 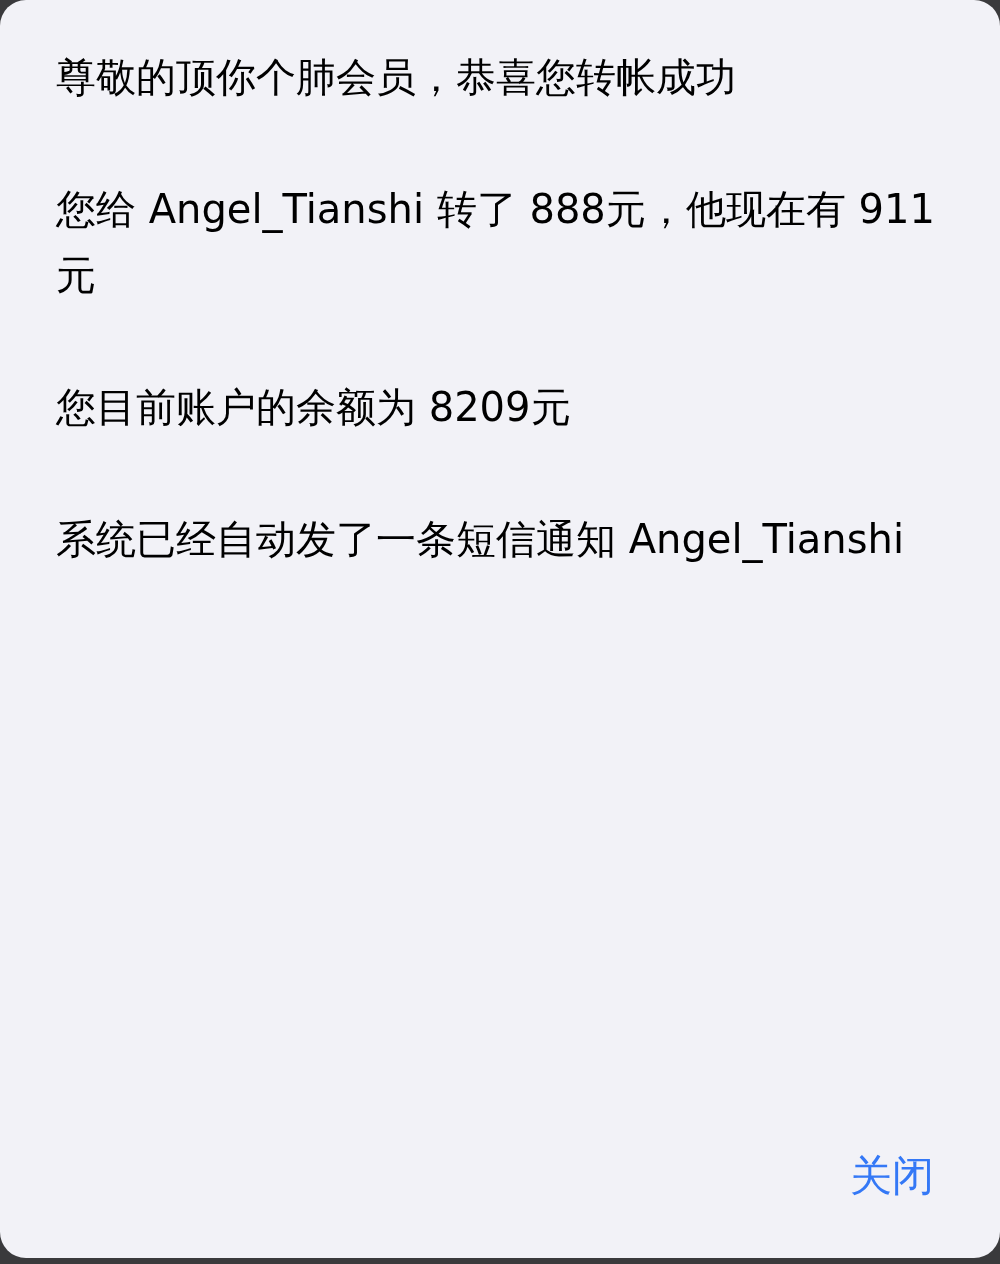 I want to click on message-text: 您给 Angel_Tianshi 转了 888元，他现在有 911元, so click(x=496, y=242).